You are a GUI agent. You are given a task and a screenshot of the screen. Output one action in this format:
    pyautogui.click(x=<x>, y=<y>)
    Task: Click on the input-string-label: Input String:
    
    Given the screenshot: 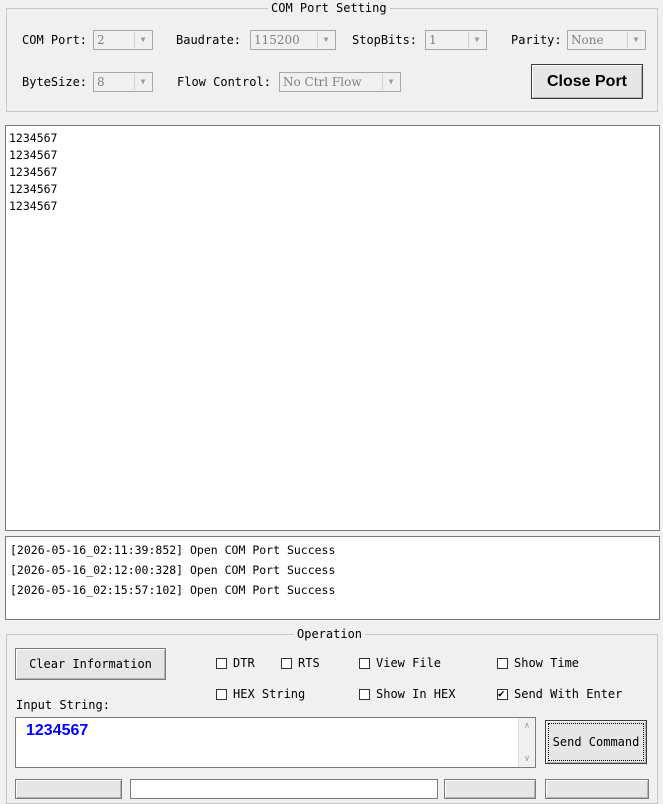 What is the action you would take?
    pyautogui.click(x=63, y=705)
    